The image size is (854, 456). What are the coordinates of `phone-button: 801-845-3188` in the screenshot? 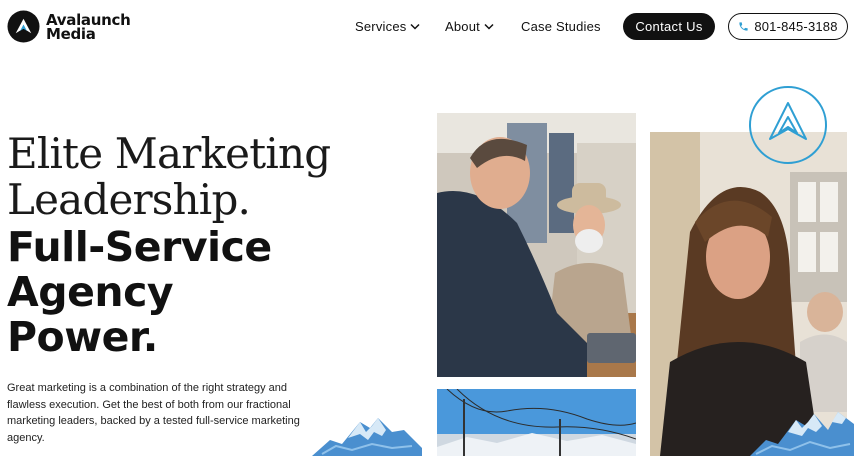 It's located at (788, 26).